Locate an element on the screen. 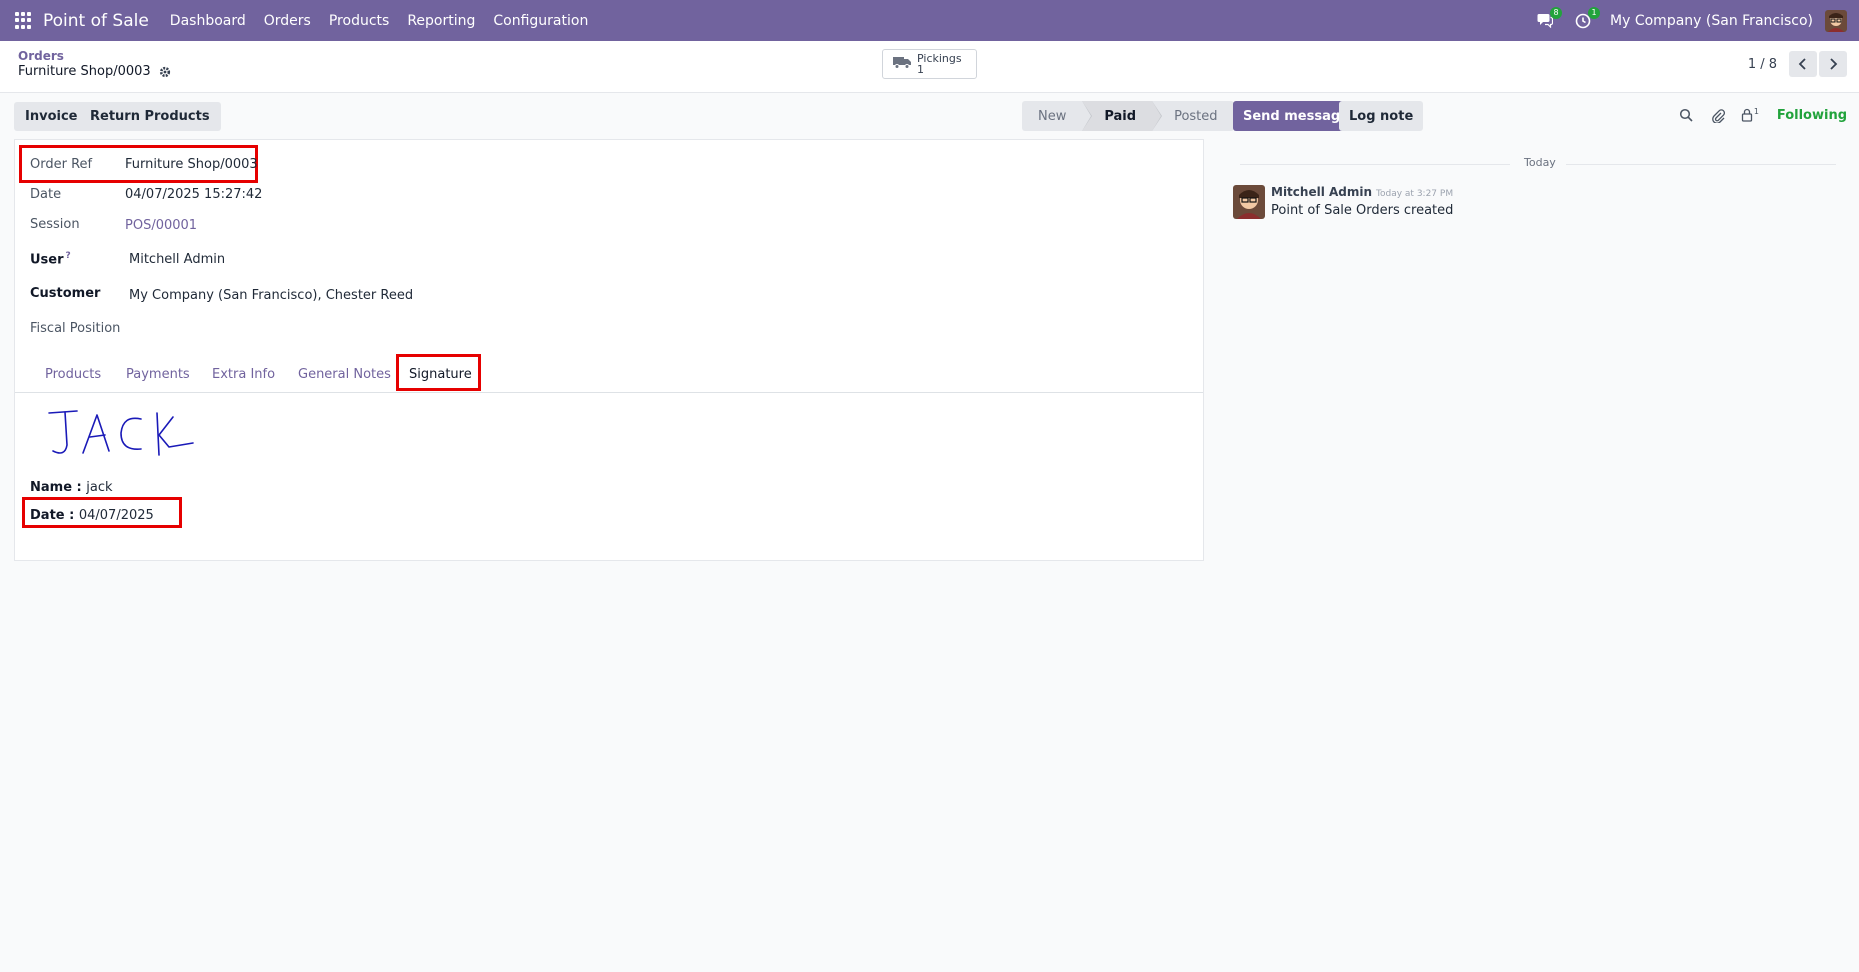  app-title: Point of Sale is located at coordinates (96, 21).